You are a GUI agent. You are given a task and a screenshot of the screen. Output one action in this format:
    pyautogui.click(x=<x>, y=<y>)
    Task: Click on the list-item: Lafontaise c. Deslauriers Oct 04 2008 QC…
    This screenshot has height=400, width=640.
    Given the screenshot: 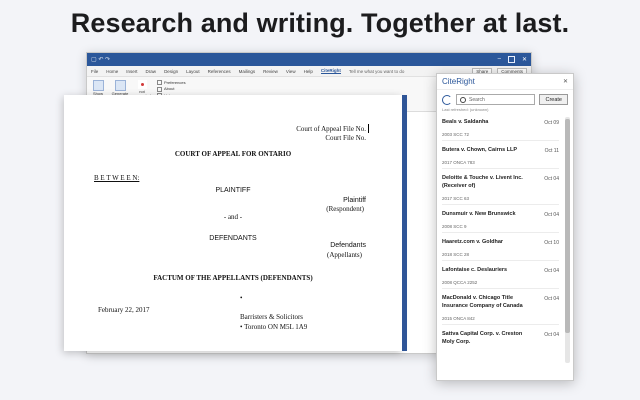 What is the action you would take?
    pyautogui.click(x=505, y=277)
    